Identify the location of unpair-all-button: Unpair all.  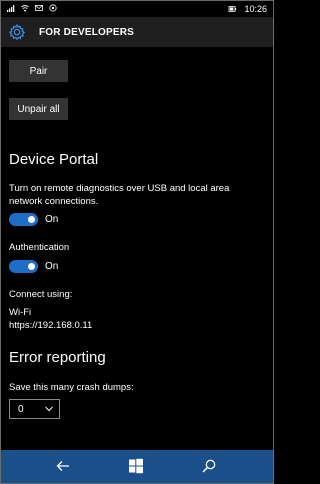
(38, 109).